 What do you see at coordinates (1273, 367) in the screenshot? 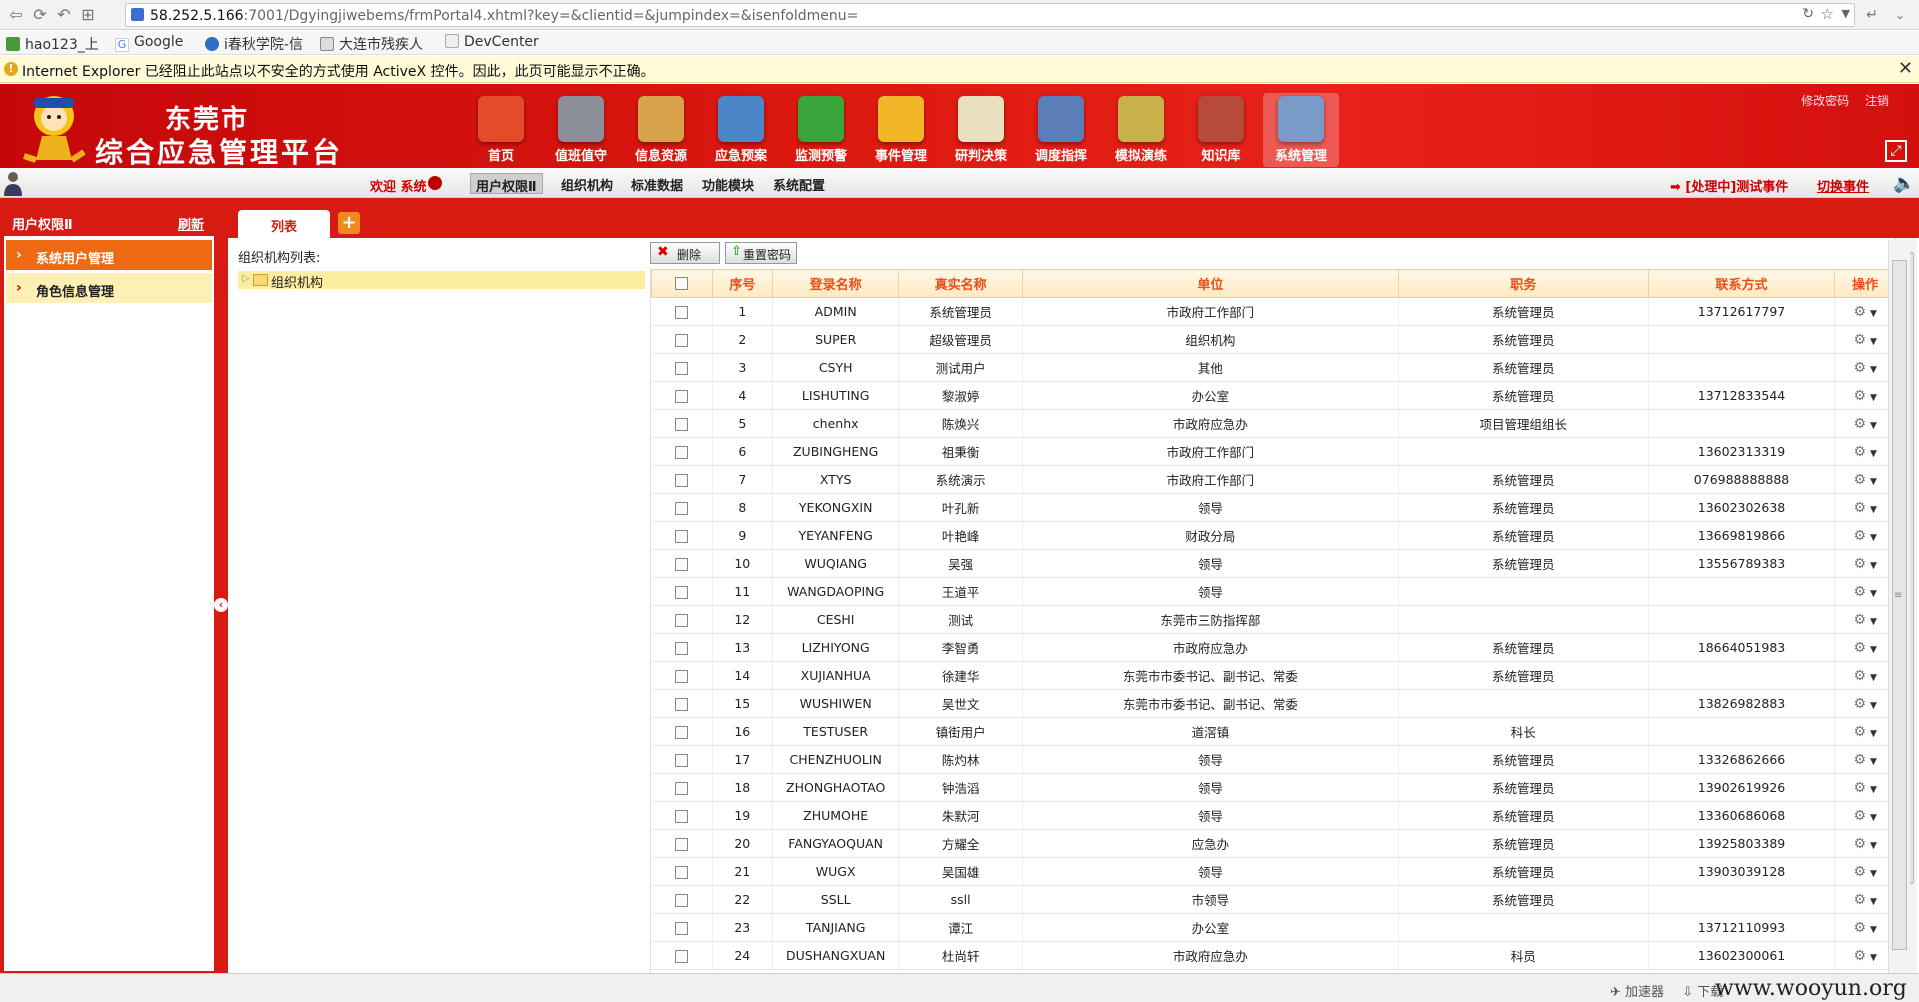
I see `table-row: 3 CSYH 测试用户 其他 系统管理员 ⚙ ▼` at bounding box center [1273, 367].